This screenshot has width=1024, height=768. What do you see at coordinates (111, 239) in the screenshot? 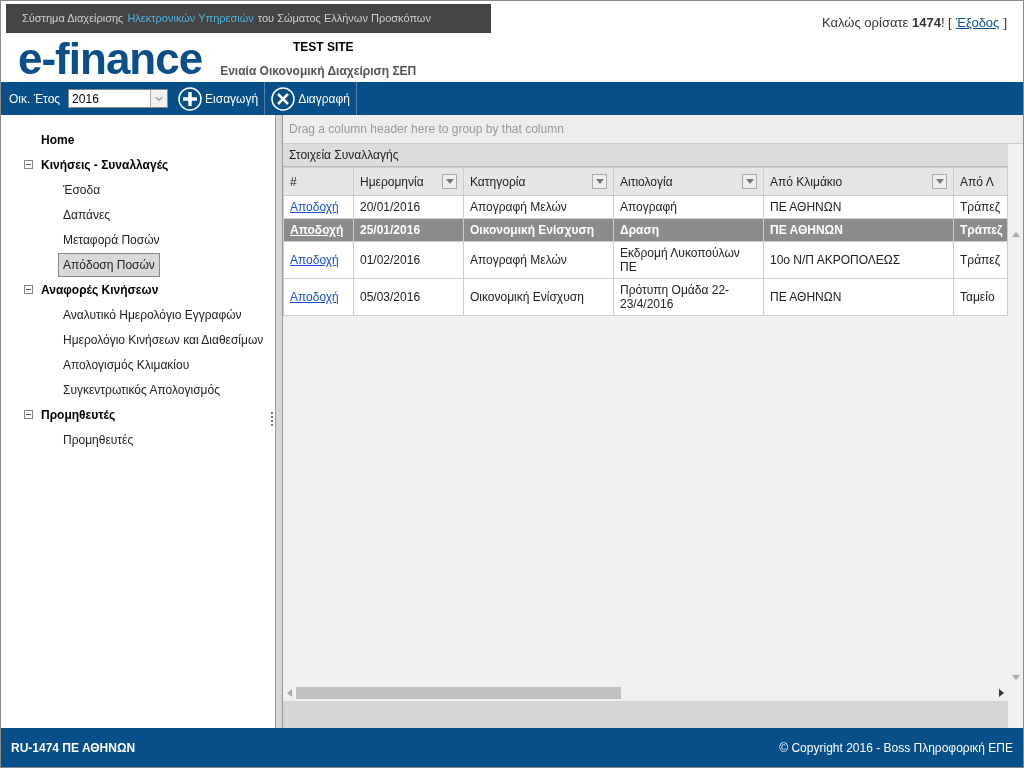
I see `sidebar-item: Μεταφορά Ποσών` at bounding box center [111, 239].